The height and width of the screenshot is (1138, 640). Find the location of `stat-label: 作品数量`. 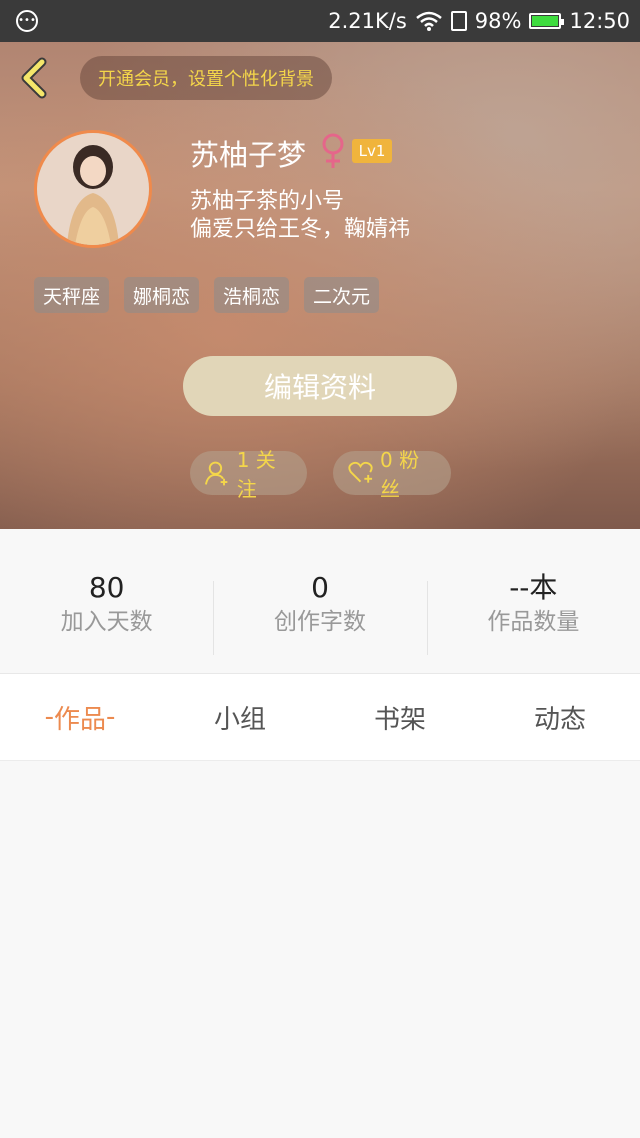

stat-label: 作品数量 is located at coordinates (533, 622).